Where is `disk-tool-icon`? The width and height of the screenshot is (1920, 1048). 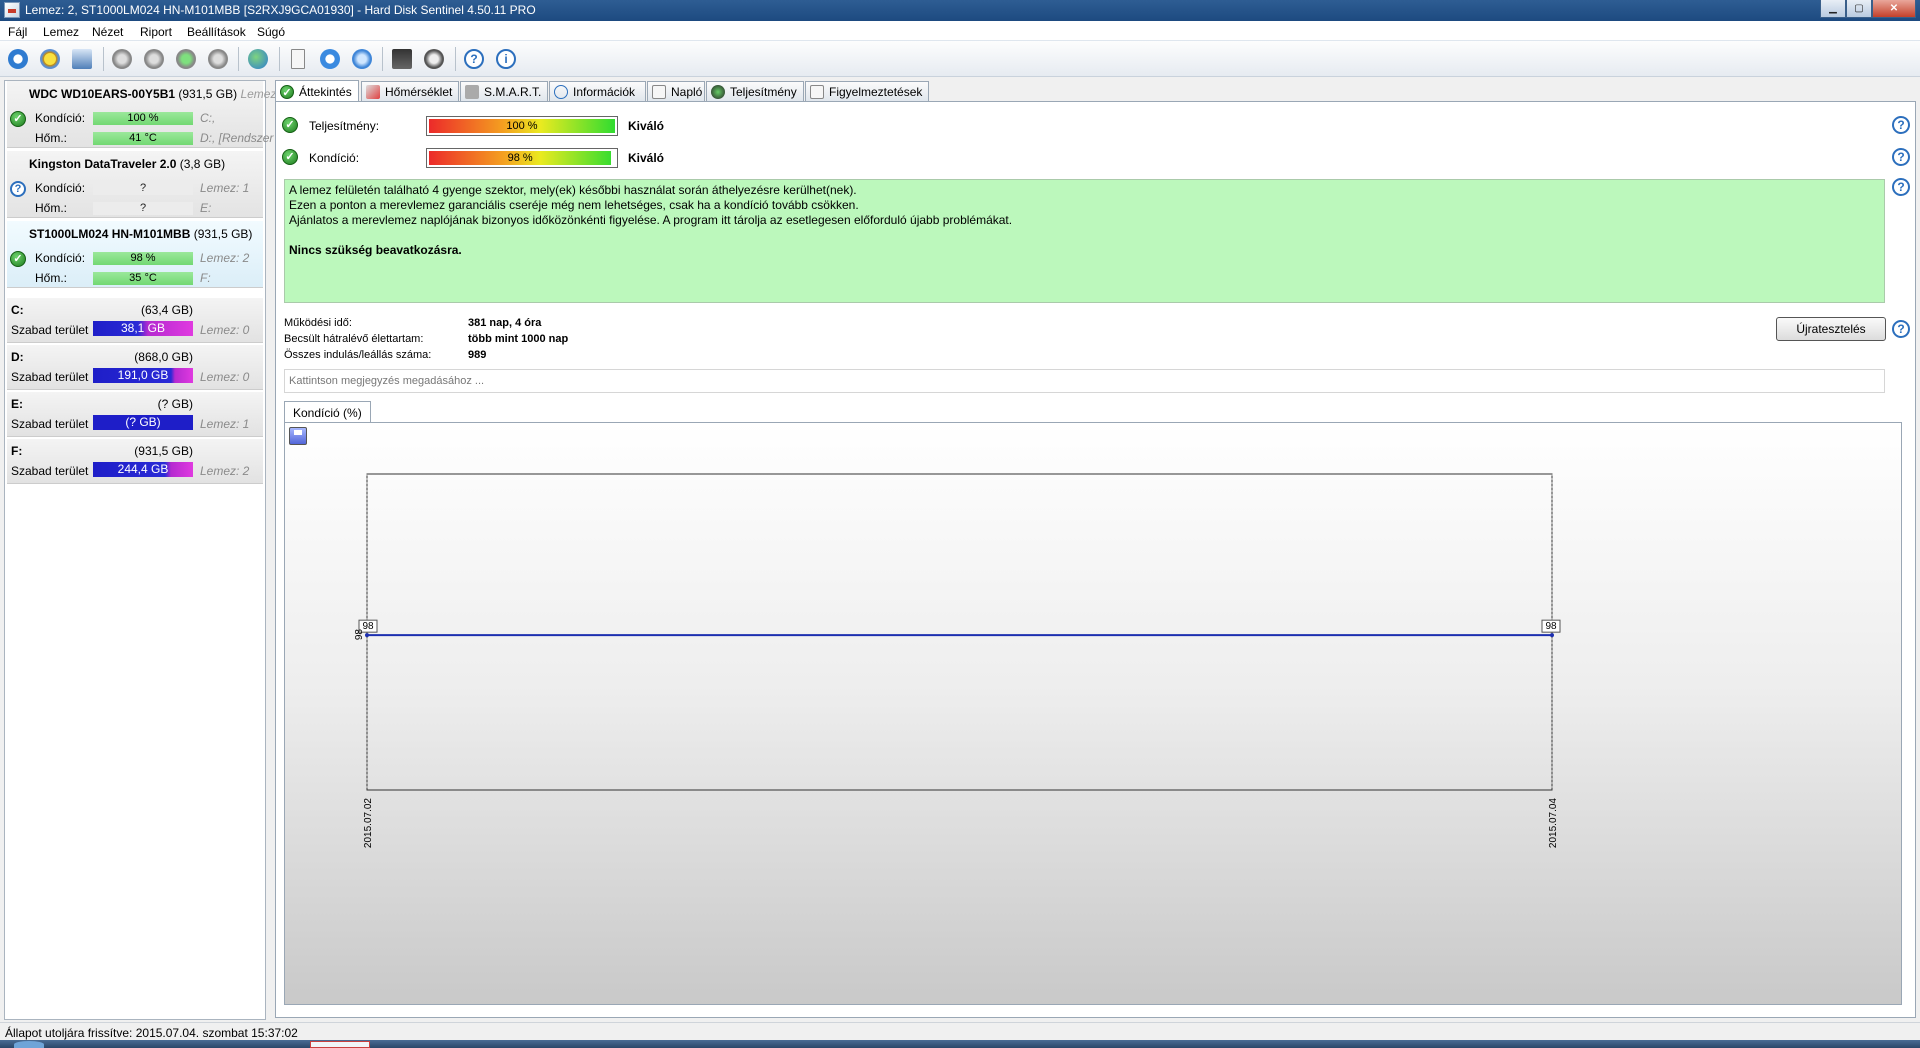 disk-tool-icon is located at coordinates (218, 59).